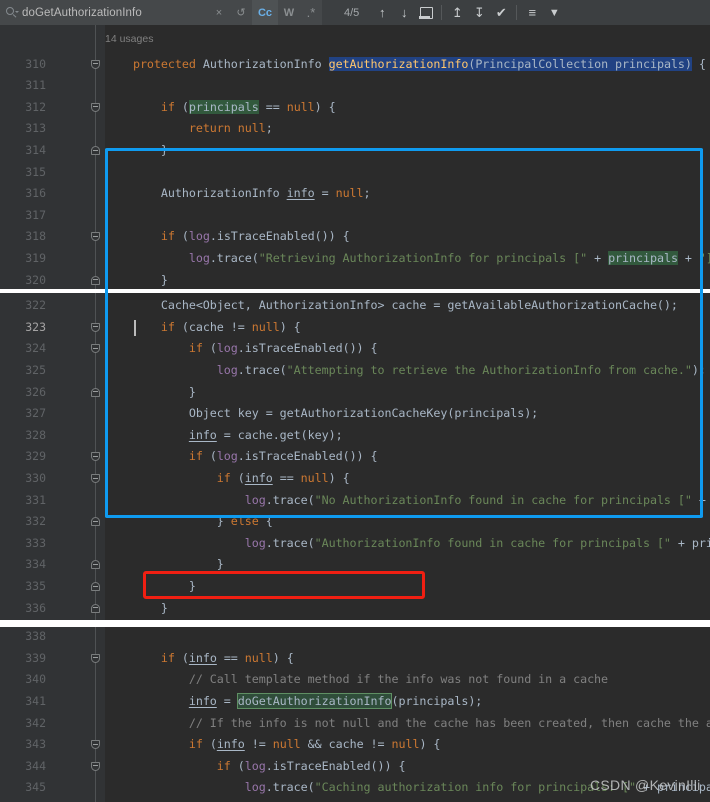  Describe the element at coordinates (273, 745) in the screenshot. I see `code-line-text: if (info != null && cache != null) {` at that location.